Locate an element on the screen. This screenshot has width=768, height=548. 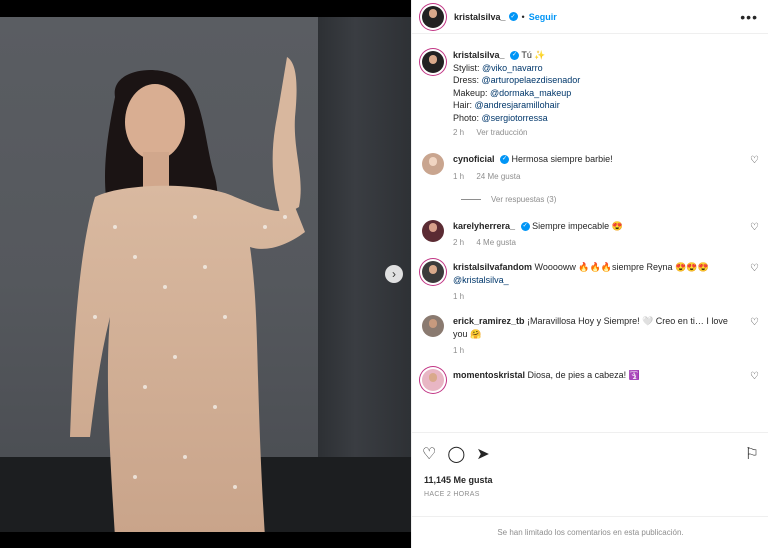
comment-text: Wooooww 🔥🔥🔥siempre Reyna 😍😍😍 is located at coordinates (621, 267).